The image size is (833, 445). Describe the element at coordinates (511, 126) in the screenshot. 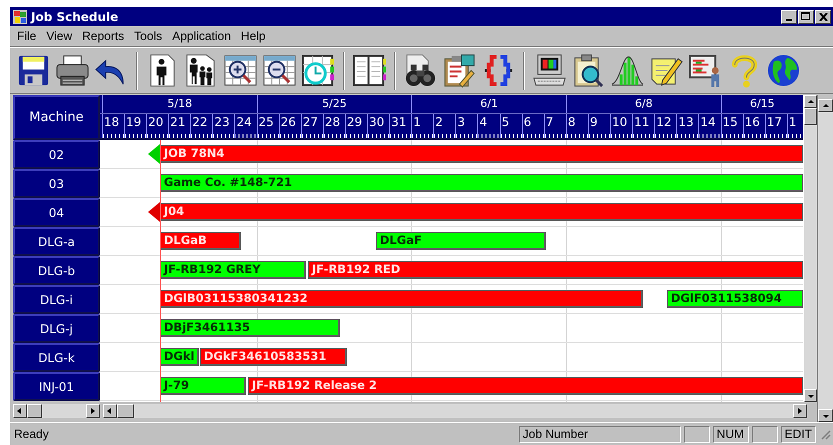

I see `day-label: 5` at that location.